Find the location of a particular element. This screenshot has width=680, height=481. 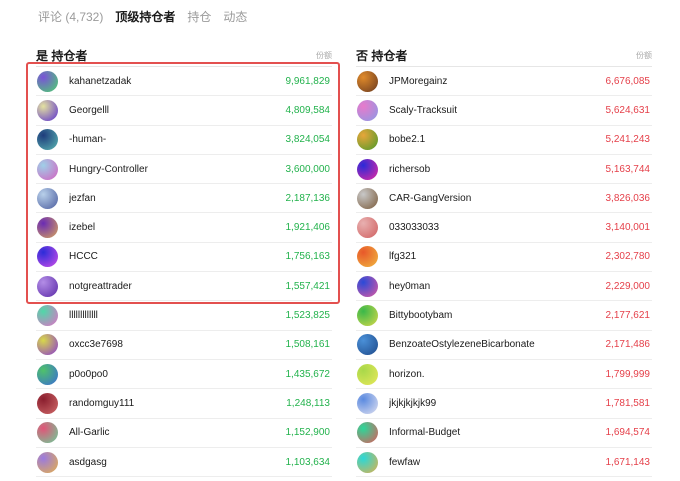

holder-row: jkjkjkjkjk99 1,781,581 is located at coordinates (504, 404).